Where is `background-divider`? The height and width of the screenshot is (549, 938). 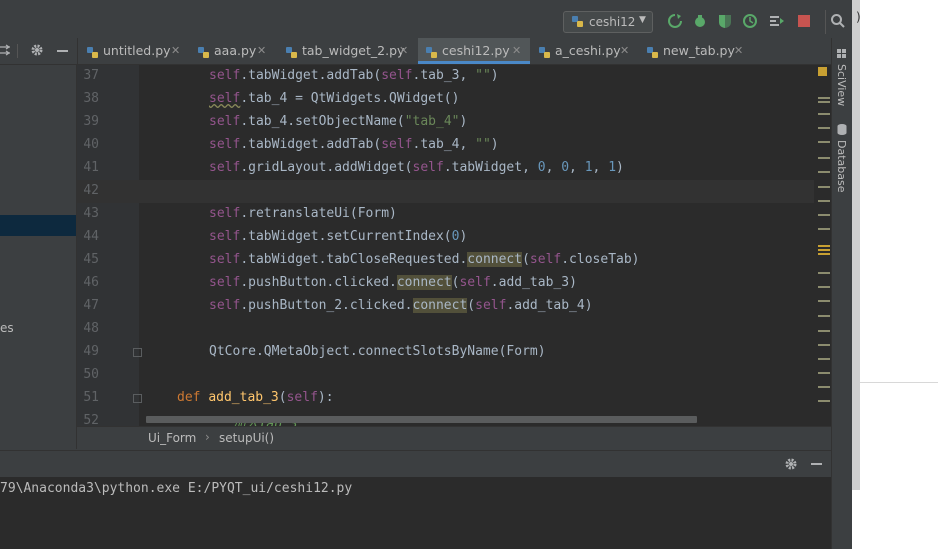
background-divider is located at coordinates (899, 382).